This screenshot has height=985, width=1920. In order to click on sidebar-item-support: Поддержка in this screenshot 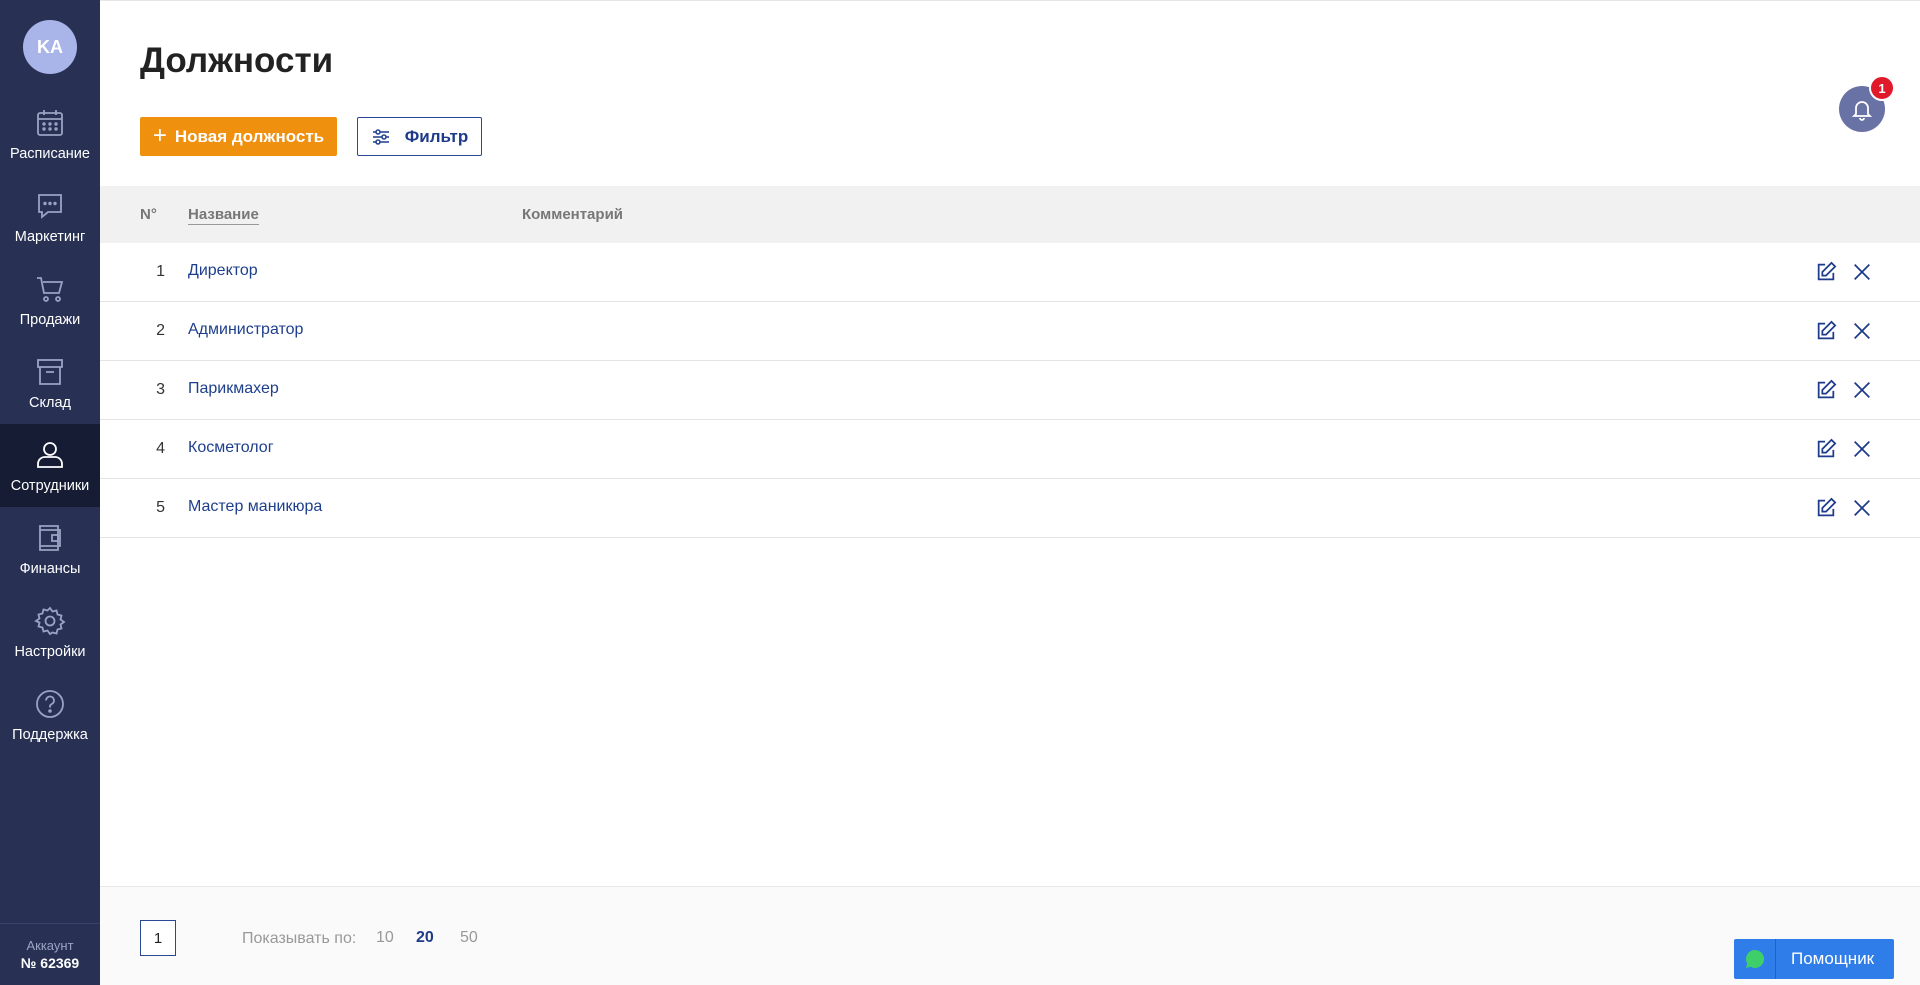, I will do `click(50, 714)`.